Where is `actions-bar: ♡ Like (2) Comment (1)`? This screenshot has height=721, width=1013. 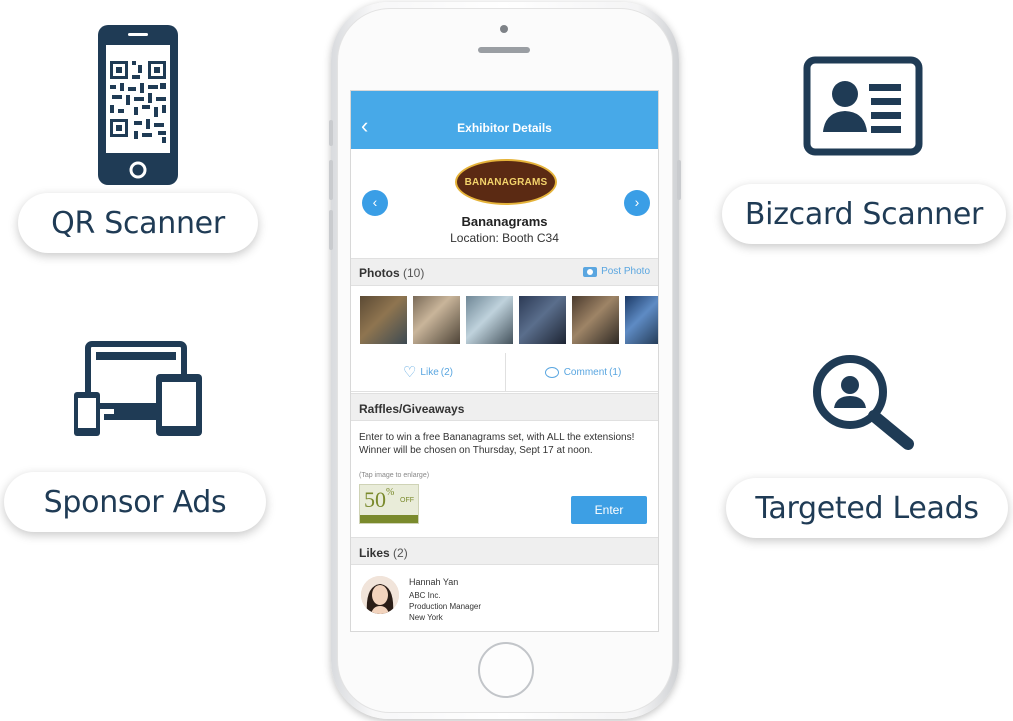 actions-bar: ♡ Like (2) Comment (1) is located at coordinates (504, 372).